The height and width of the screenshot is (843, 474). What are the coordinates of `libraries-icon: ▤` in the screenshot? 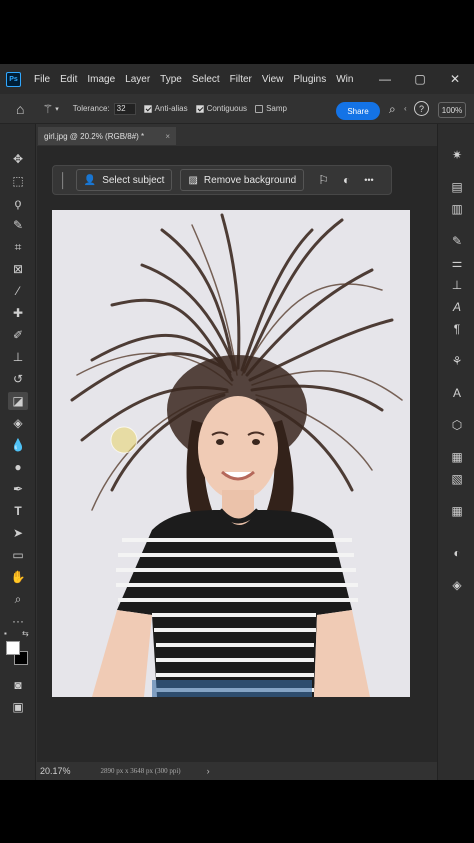 It's located at (457, 187).